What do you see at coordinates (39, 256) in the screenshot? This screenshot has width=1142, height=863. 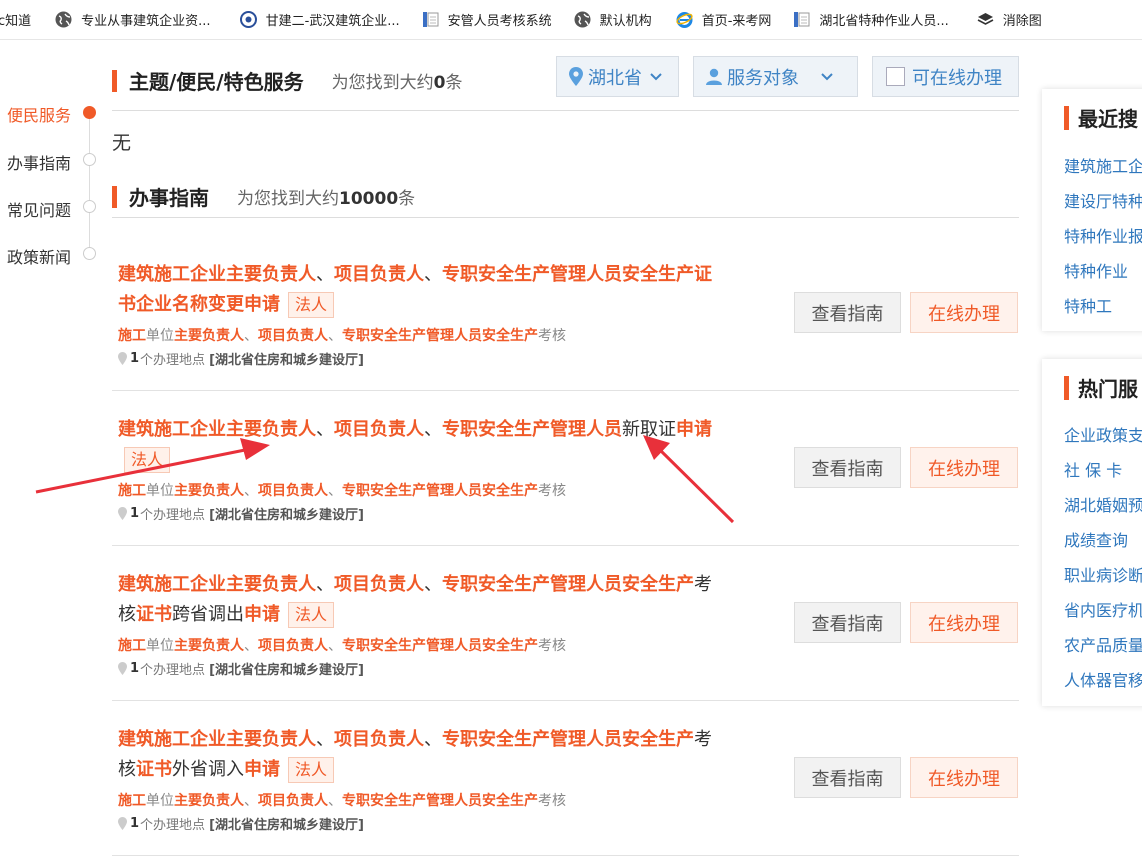 I see `nav-item-news: 政策新闻` at bounding box center [39, 256].